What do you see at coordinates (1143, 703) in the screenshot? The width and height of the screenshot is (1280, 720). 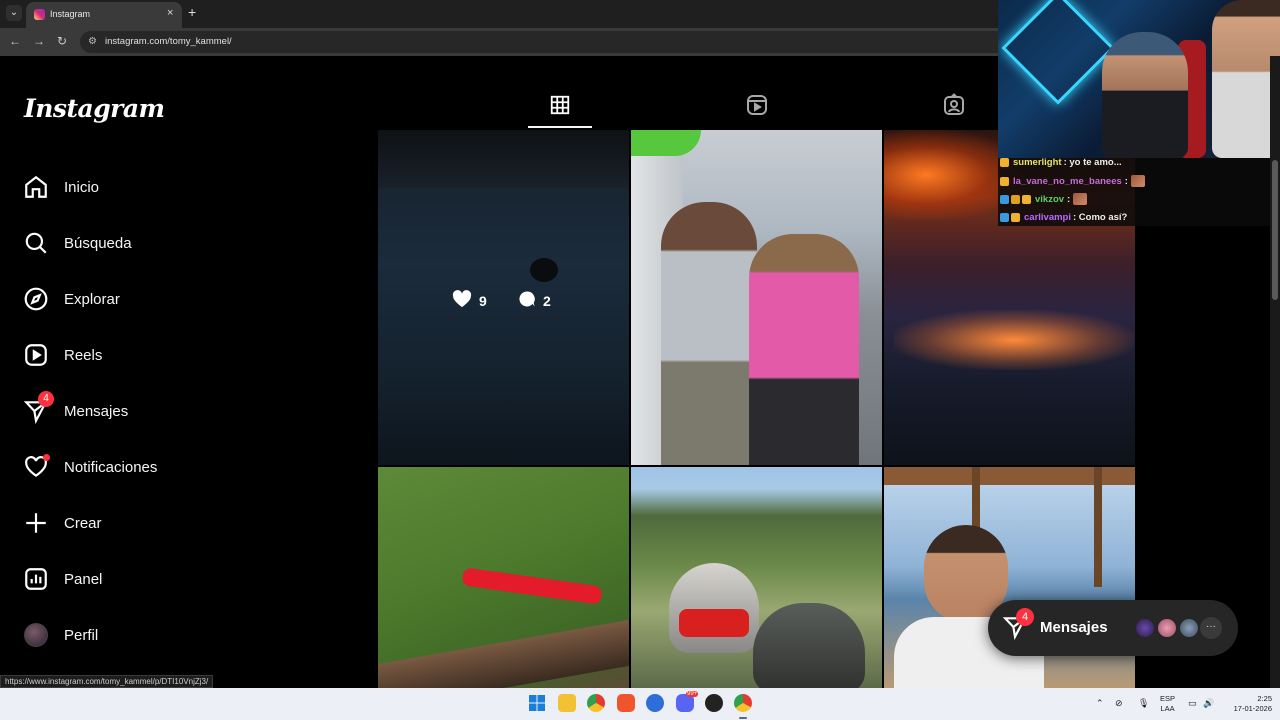 I see `microphone-icon: 🎙` at bounding box center [1143, 703].